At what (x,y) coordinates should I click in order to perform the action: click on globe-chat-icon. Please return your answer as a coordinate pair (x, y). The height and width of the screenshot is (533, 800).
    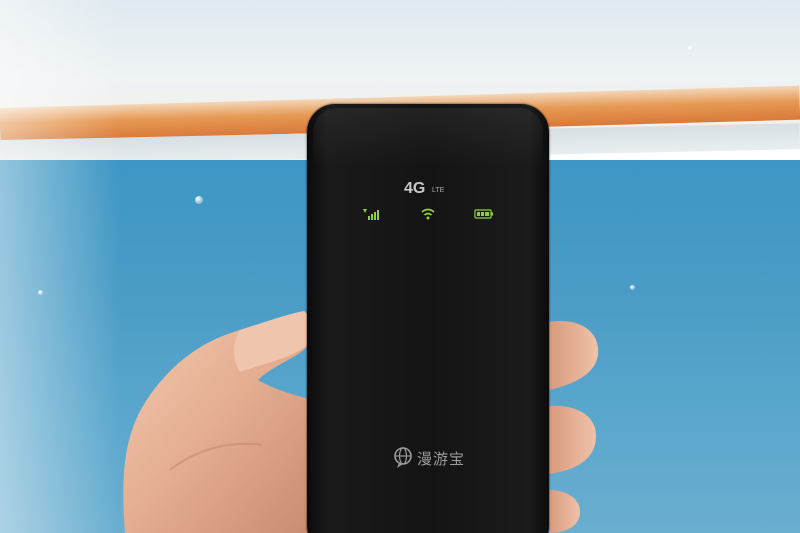
    Looking at the image, I should click on (403, 457).